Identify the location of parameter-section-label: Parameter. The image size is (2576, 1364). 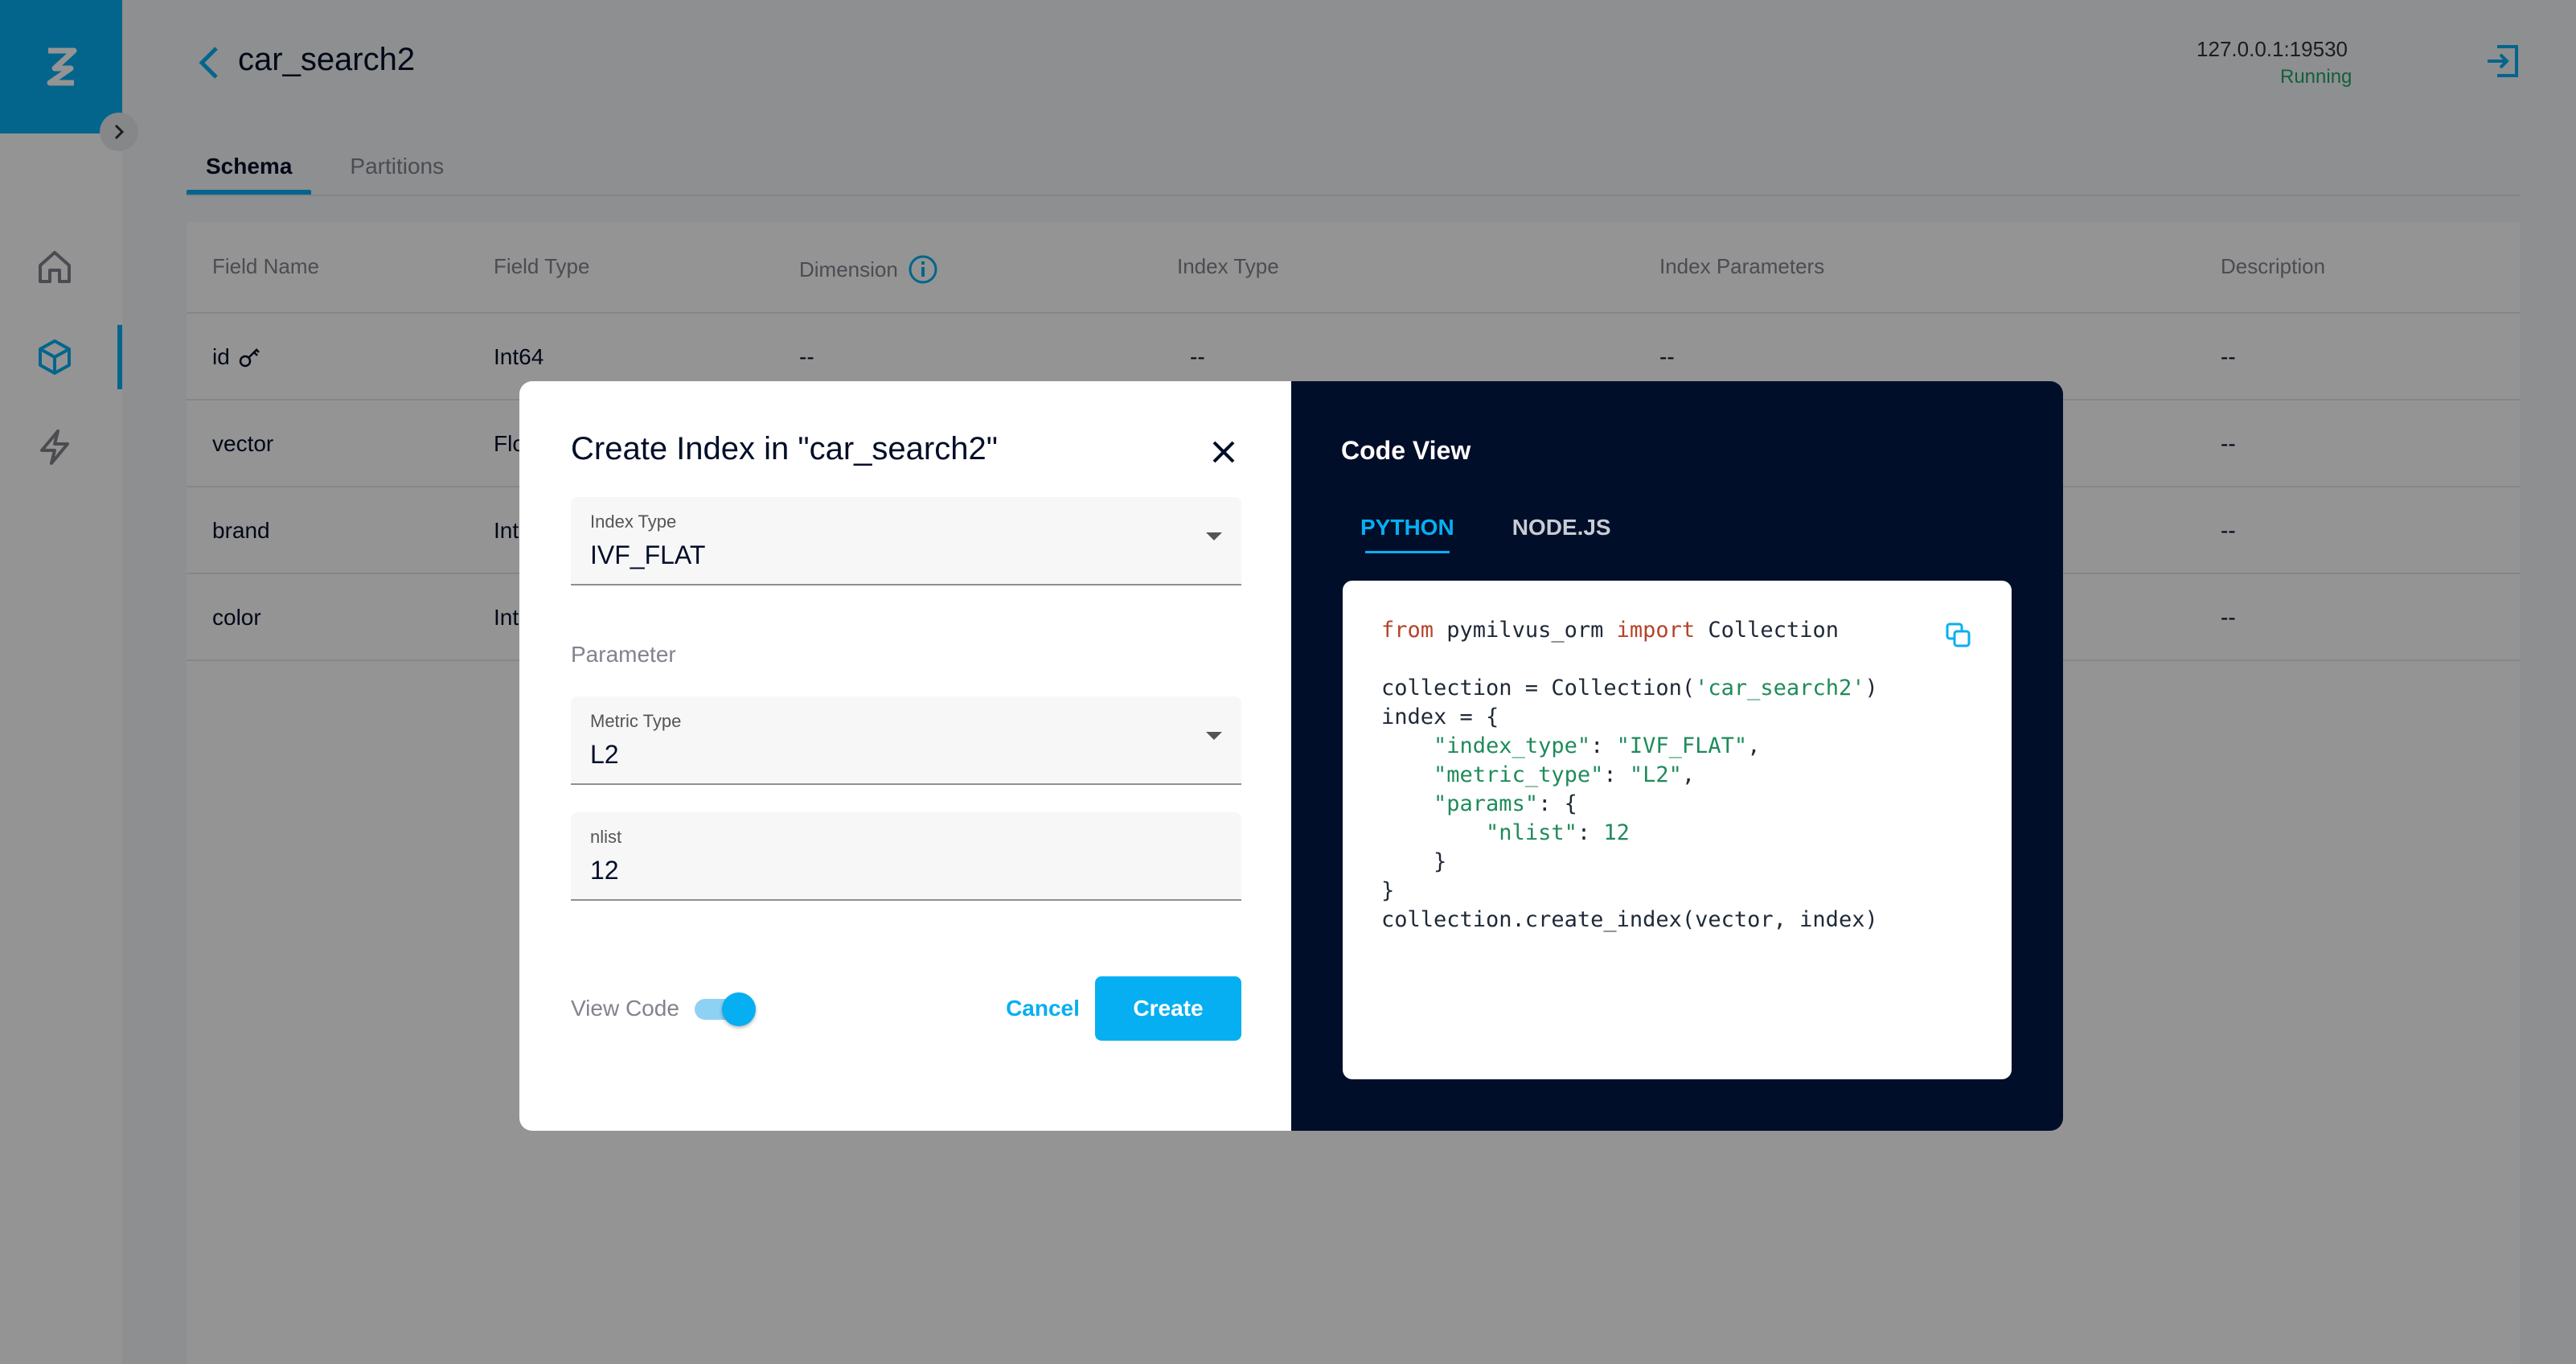
(623, 654).